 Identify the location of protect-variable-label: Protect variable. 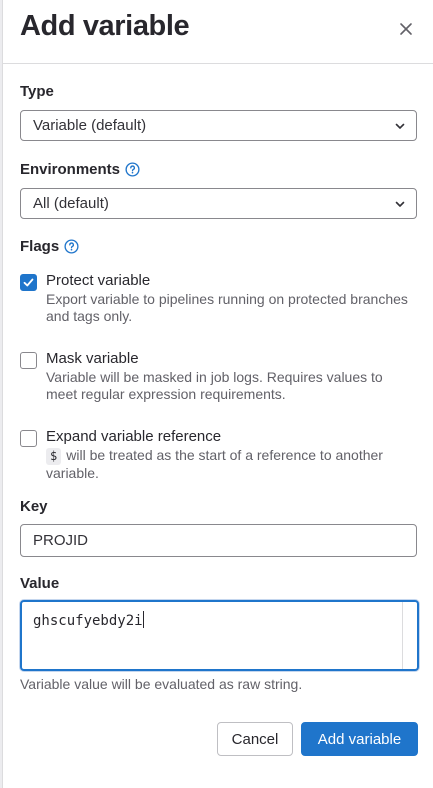
(98, 280).